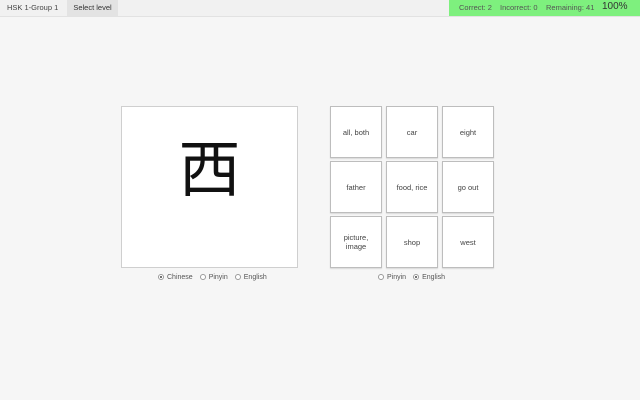 The image size is (640, 400). Describe the element at coordinates (468, 187) in the screenshot. I see `answer-tile: go out` at that location.